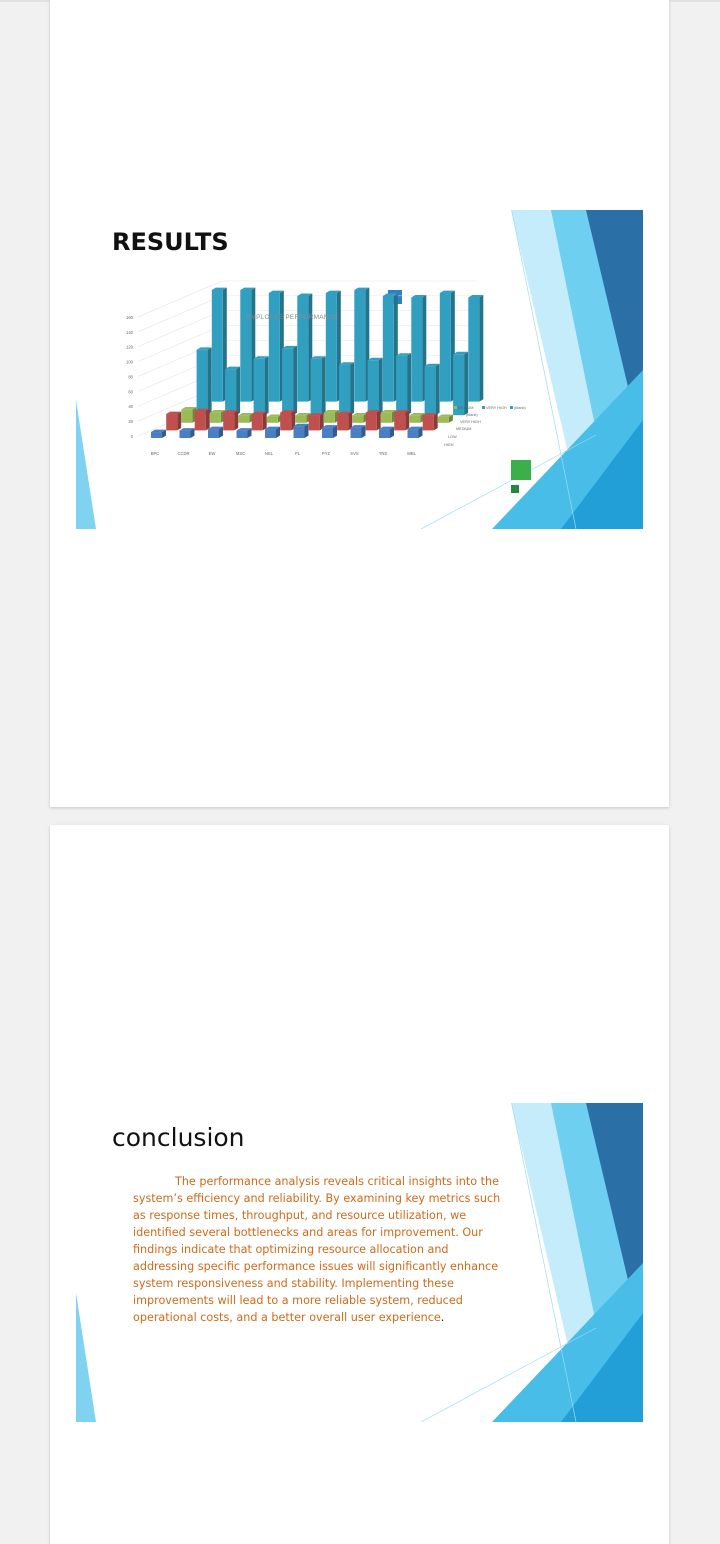  What do you see at coordinates (274, 347) in the screenshot?
I see `bar--blank--ew` at bounding box center [274, 347].